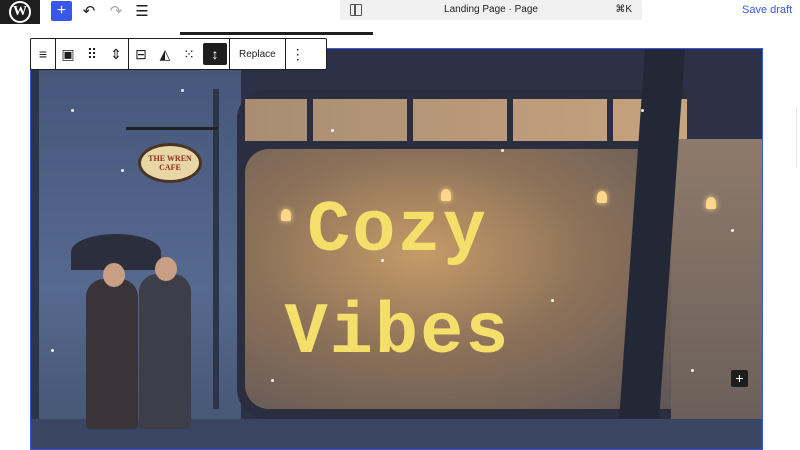 The width and height of the screenshot is (800, 450). Describe the element at coordinates (767, 10) in the screenshot. I see `save-draft-button: Save draft` at that location.